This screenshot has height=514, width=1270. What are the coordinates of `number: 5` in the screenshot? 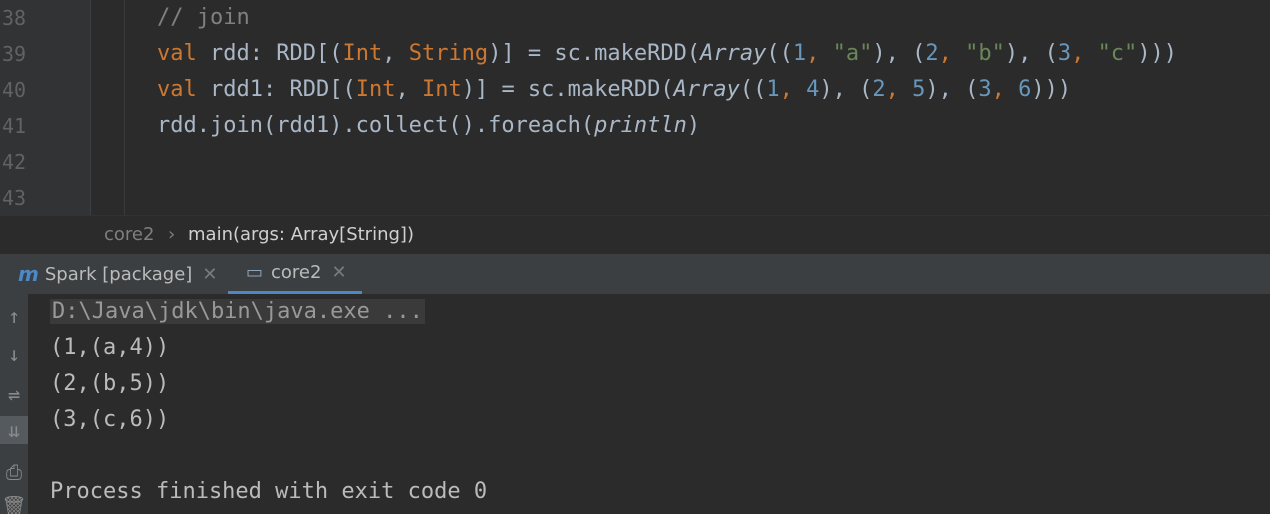 It's located at (919, 89).